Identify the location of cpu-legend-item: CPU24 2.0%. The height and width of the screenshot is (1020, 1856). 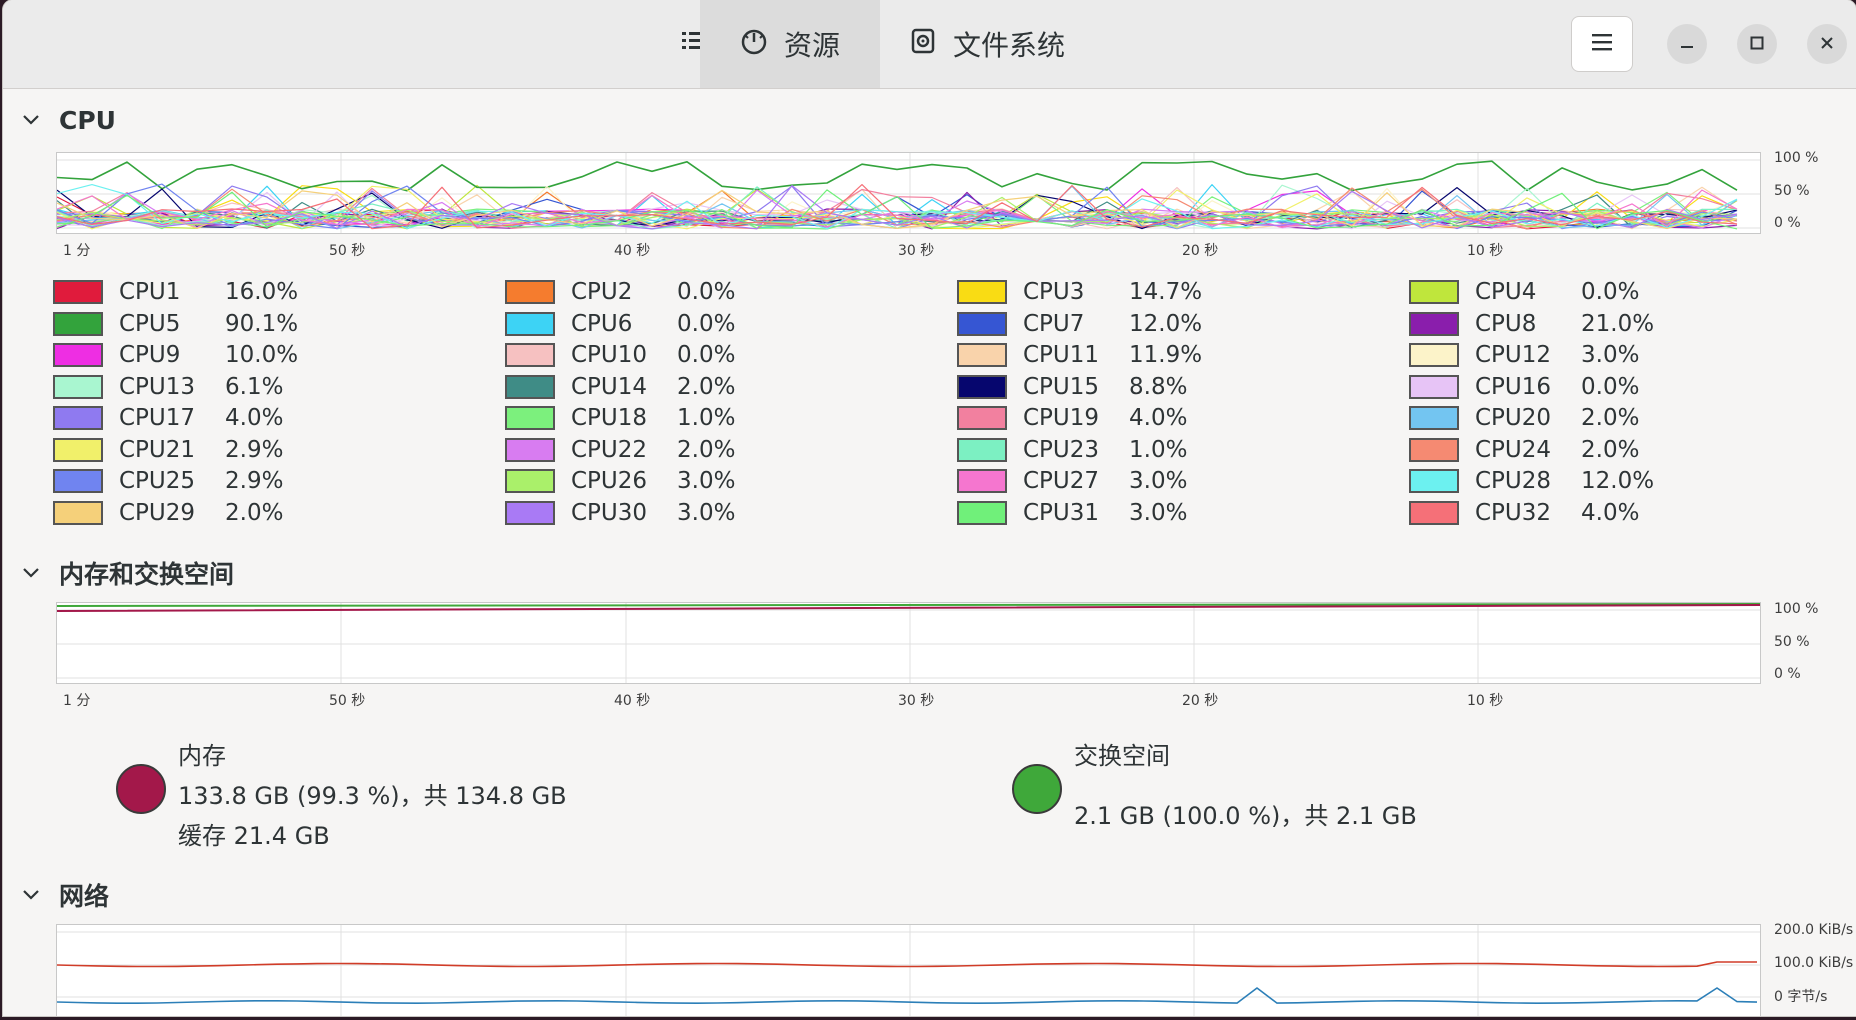
(1524, 450).